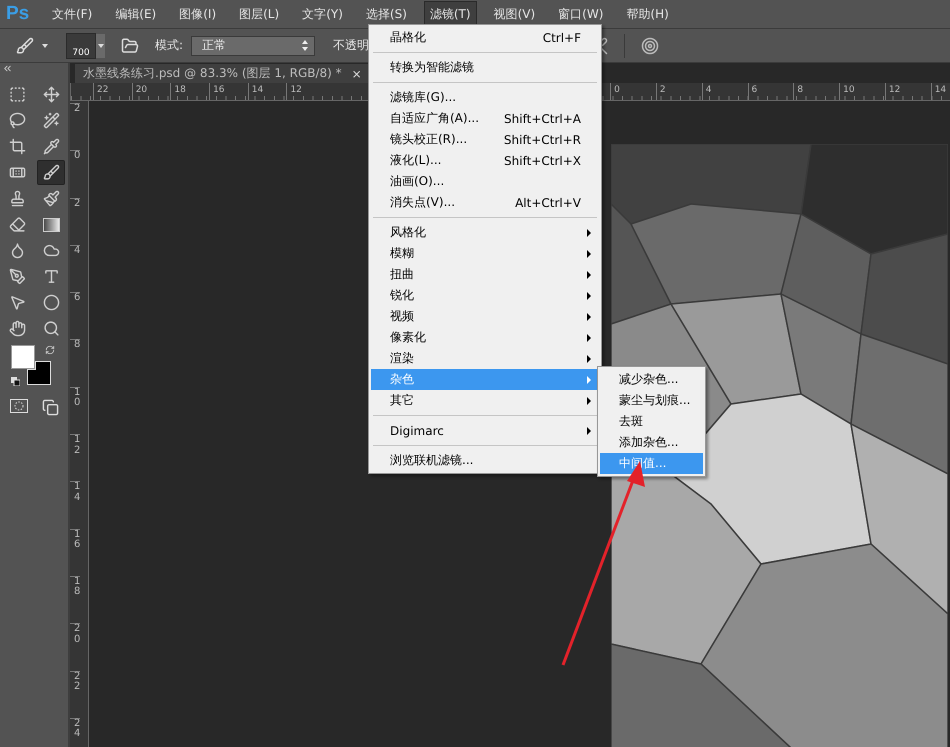  Describe the element at coordinates (542, 161) in the screenshot. I see `shortcut-label: Shift+Ctrl+X` at that location.